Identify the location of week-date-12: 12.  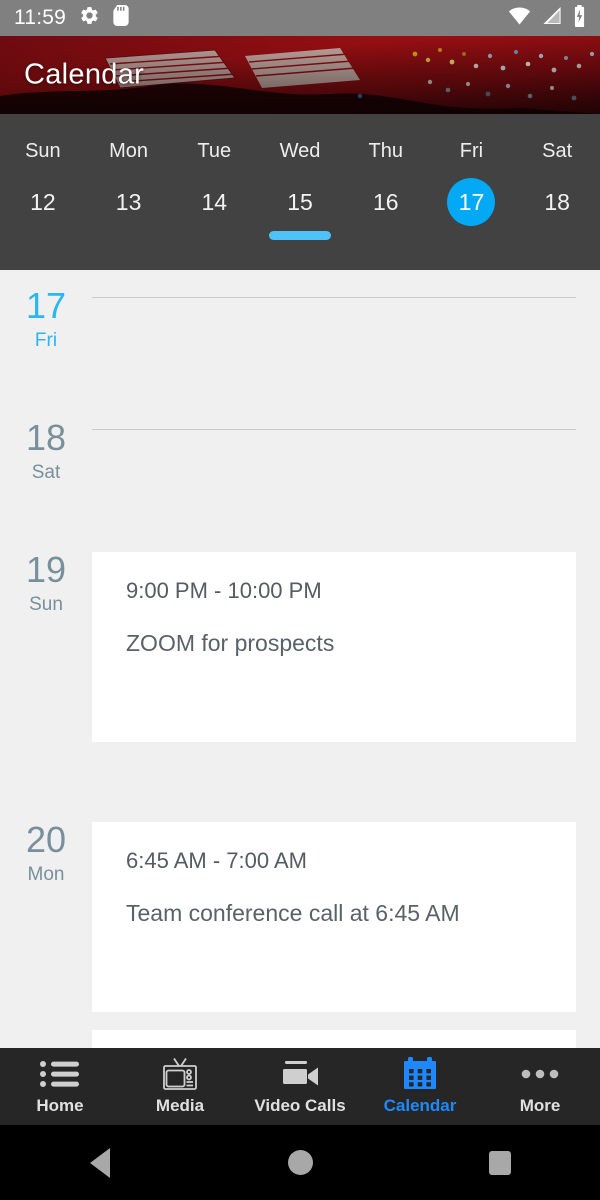
(43, 199).